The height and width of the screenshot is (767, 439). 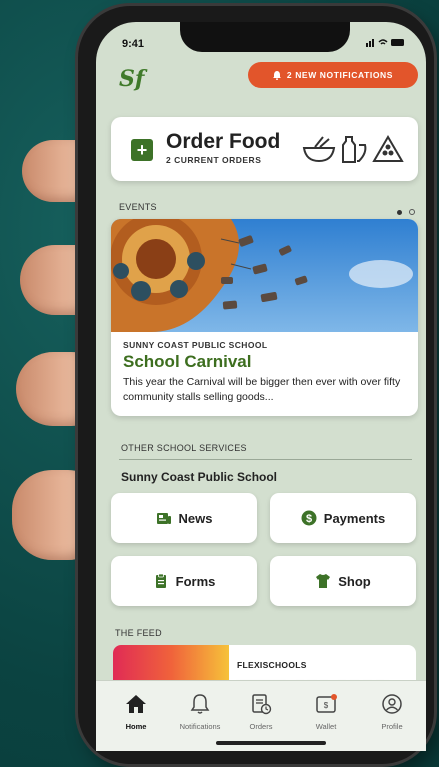 What do you see at coordinates (265, 37) in the screenshot?
I see `phone-notch` at bounding box center [265, 37].